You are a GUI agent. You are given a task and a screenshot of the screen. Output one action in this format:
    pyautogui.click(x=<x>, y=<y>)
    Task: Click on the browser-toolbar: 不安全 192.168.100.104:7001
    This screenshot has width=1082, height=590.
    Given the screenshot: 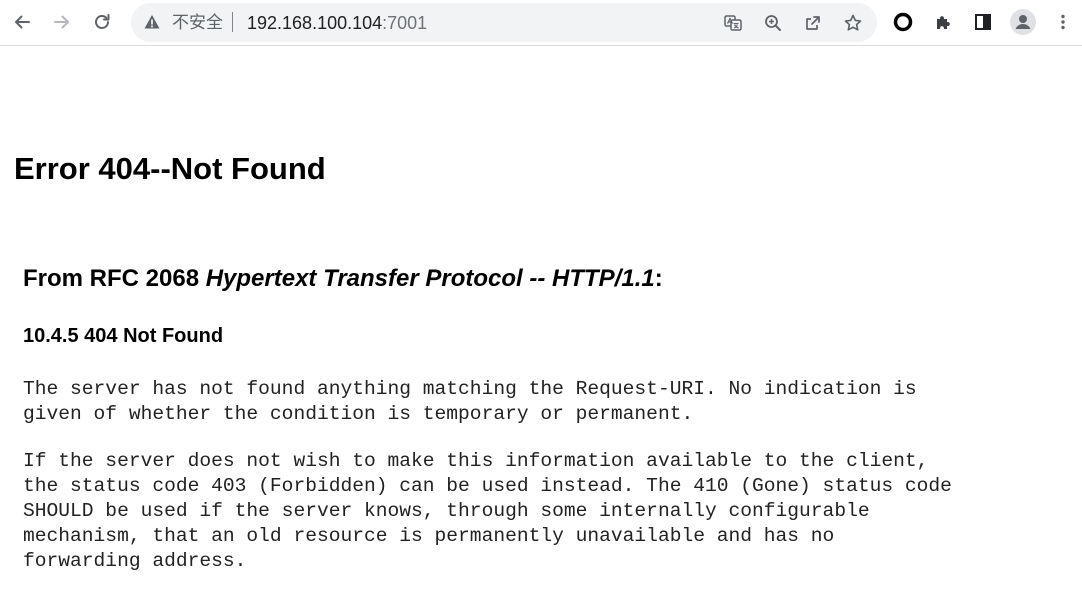 What is the action you would take?
    pyautogui.click(x=541, y=23)
    